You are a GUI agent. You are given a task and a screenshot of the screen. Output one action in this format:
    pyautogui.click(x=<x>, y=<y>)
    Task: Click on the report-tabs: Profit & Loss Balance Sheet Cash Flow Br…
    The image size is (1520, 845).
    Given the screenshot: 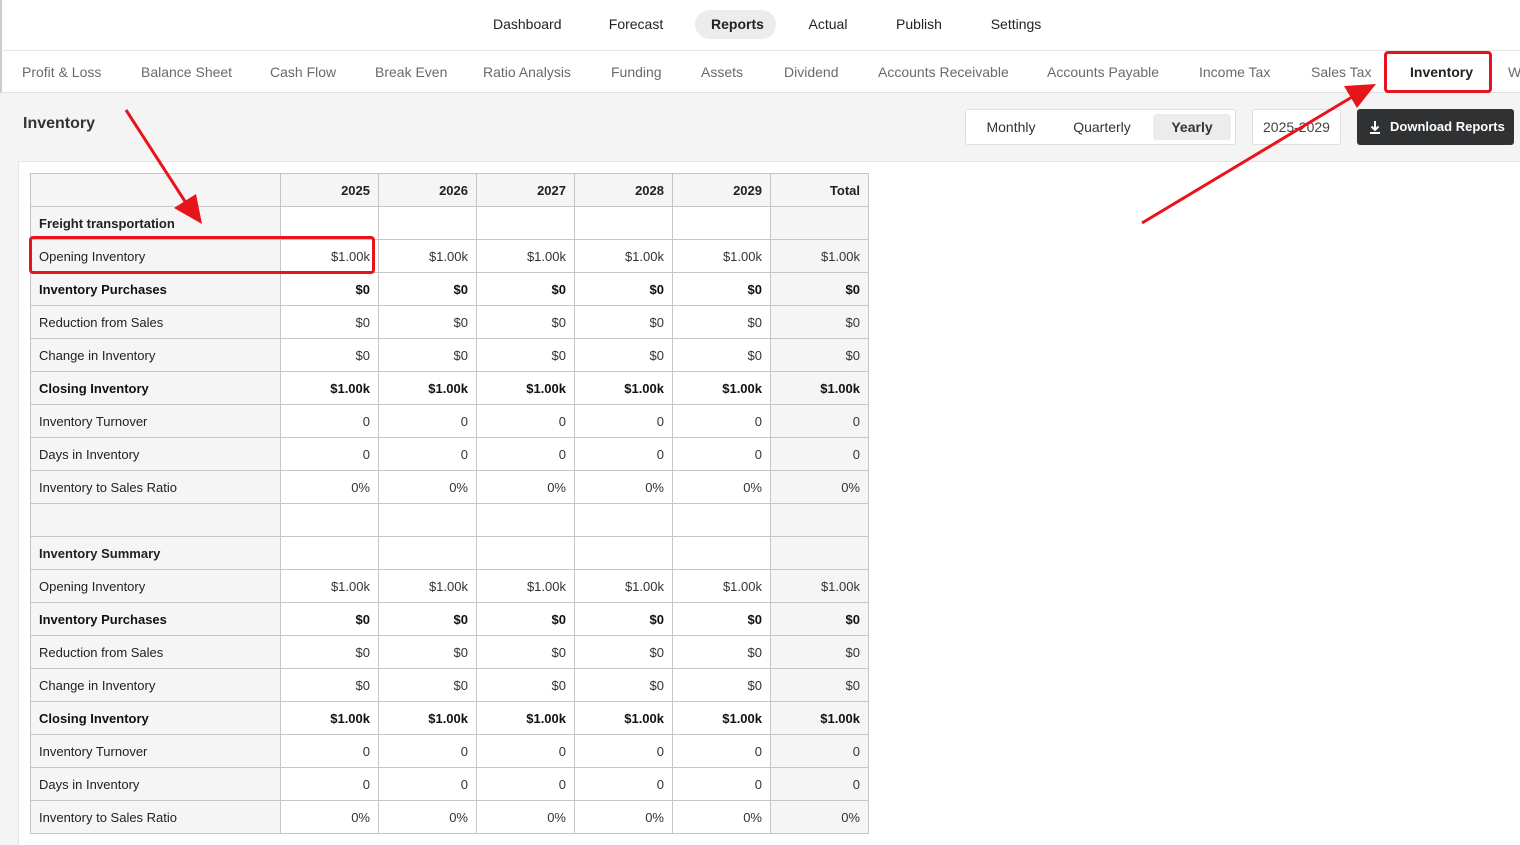 What is the action you would take?
    pyautogui.click(x=760, y=71)
    